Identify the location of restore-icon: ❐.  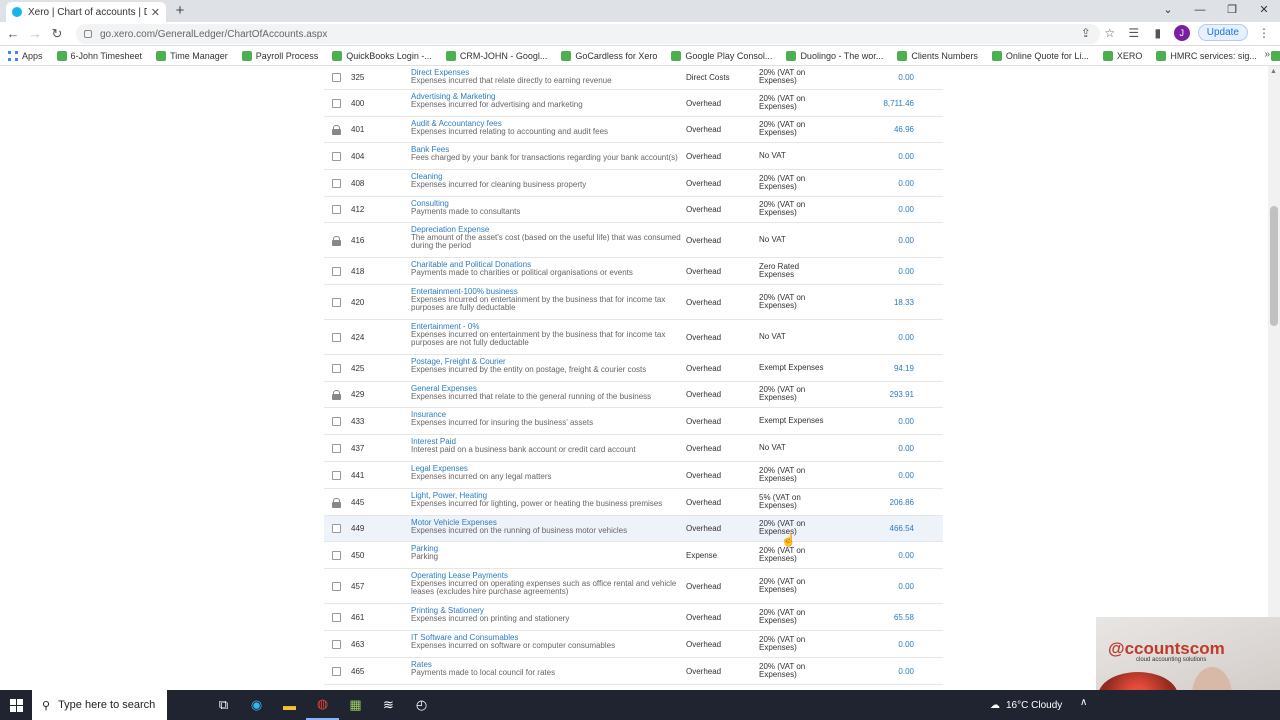
(1232, 11).